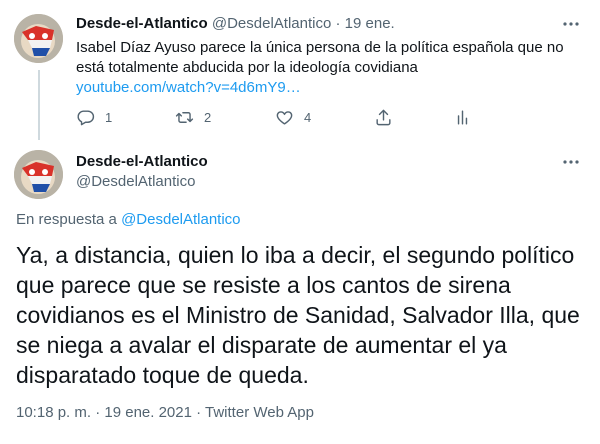 The height and width of the screenshot is (444, 600). Describe the element at coordinates (66, 219) in the screenshot. I see `reply-prefix: En respuesta a` at that location.